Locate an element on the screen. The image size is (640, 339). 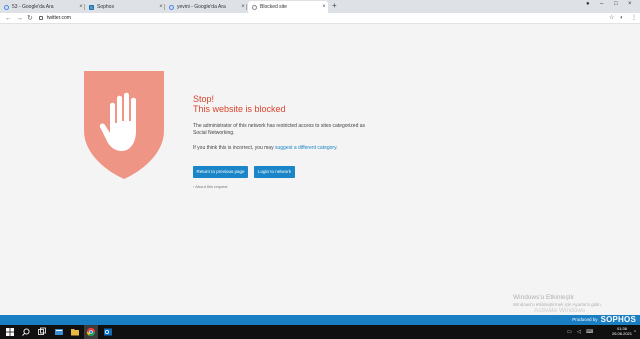
tab-blocked-site: Blocked site × is located at coordinates (288, 7).